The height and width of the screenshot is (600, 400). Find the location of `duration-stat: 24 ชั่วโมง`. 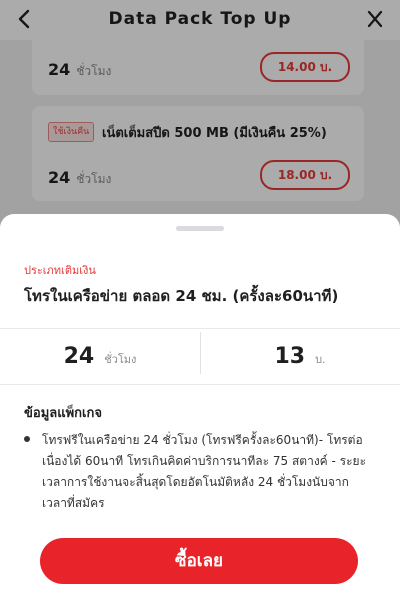

duration-stat: 24 ชั่วโมง is located at coordinates (100, 357).